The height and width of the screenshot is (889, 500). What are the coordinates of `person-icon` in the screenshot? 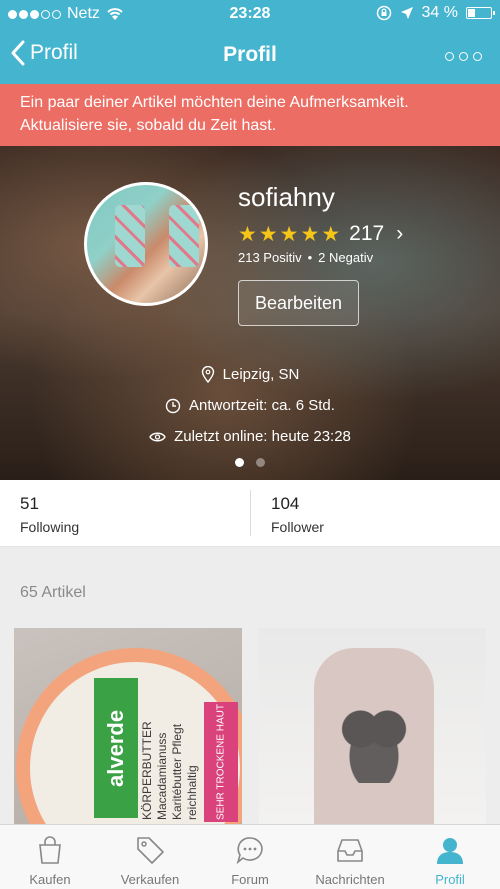 It's located at (450, 851).